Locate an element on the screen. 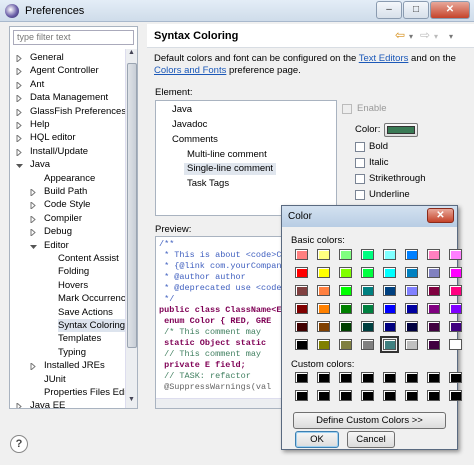 The height and width of the screenshot is (465, 474). tree-item: Data Management is located at coordinates (69, 97).